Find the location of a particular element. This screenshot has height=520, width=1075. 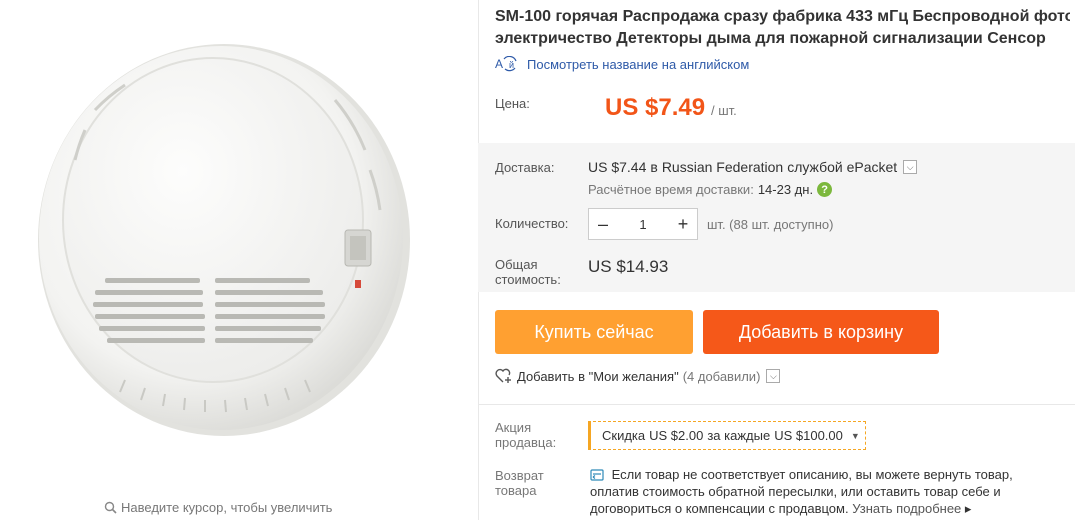

quantity-available: шт. (88 шт. доступно) is located at coordinates (770, 224).